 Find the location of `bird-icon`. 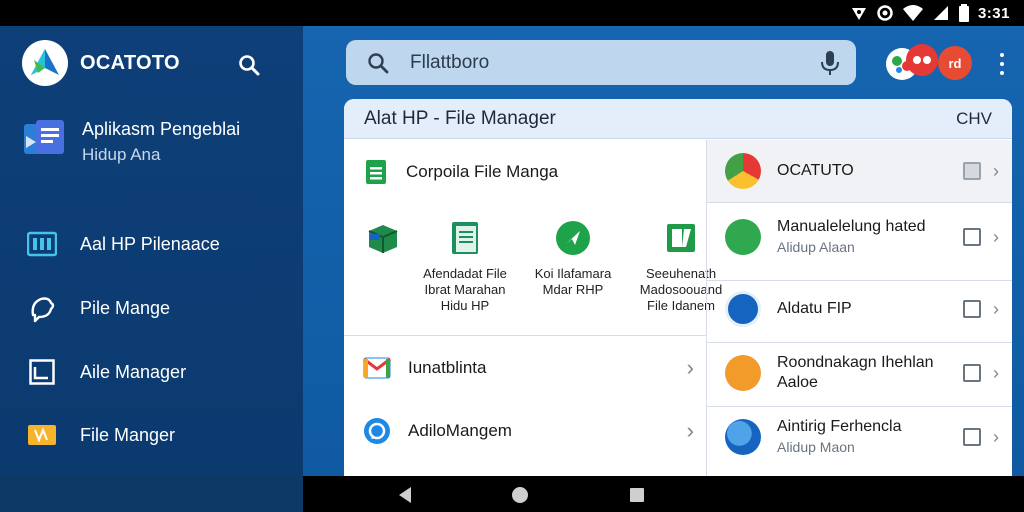

bird-icon is located at coordinates (42, 308).